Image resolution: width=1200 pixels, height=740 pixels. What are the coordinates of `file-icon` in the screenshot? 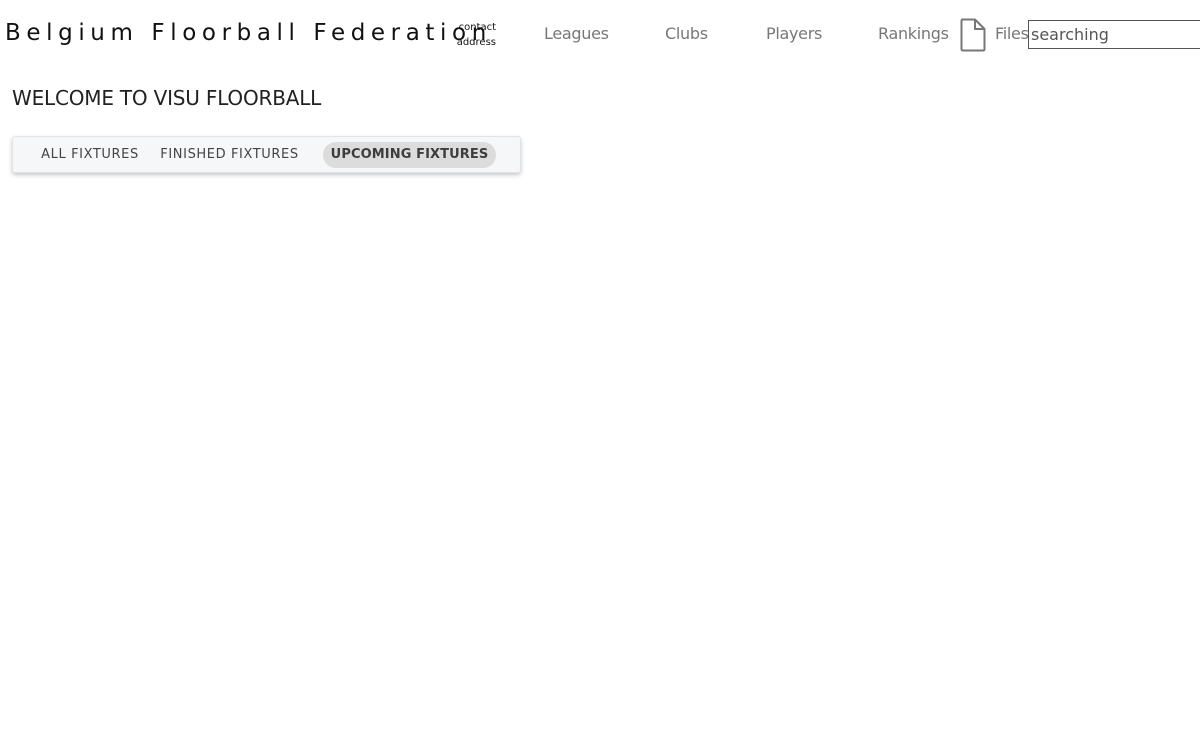 It's located at (973, 35).